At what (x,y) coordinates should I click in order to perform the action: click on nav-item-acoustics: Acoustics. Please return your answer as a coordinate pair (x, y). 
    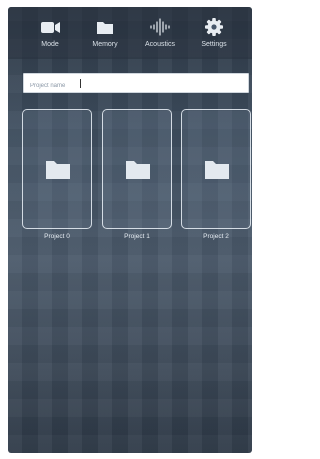
    Looking at the image, I should click on (160, 36).